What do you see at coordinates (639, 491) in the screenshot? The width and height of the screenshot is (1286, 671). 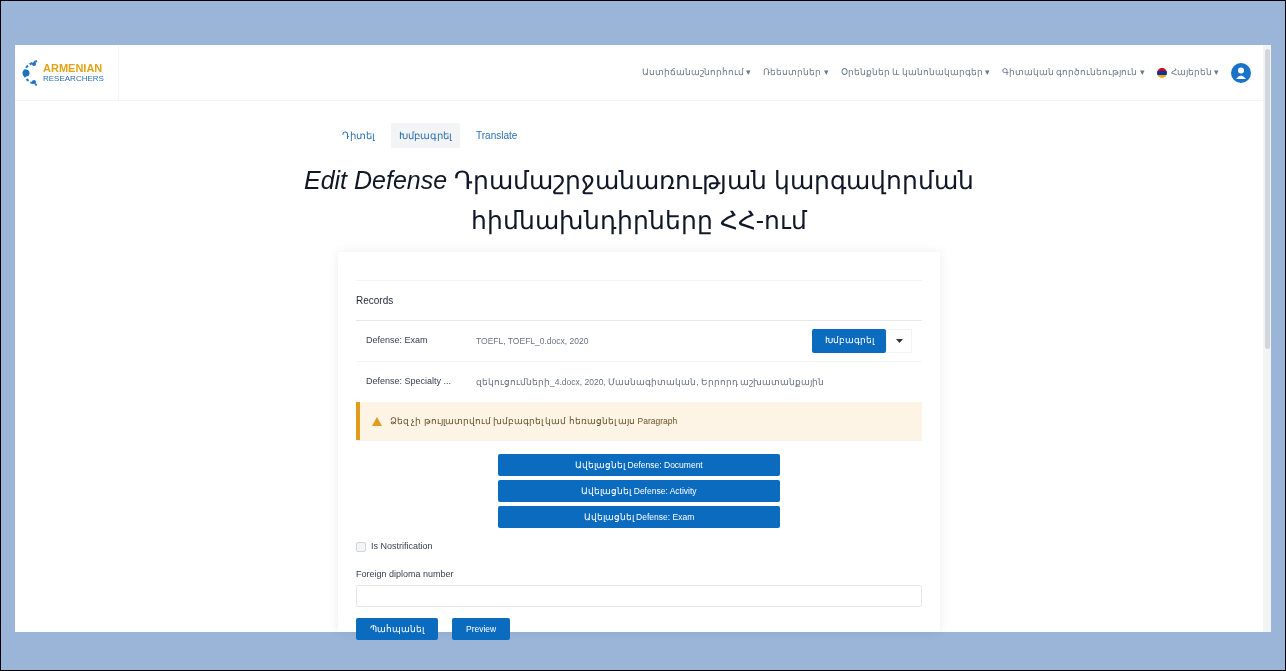 I see `add-button: Ավելացնել Defense: Activity` at bounding box center [639, 491].